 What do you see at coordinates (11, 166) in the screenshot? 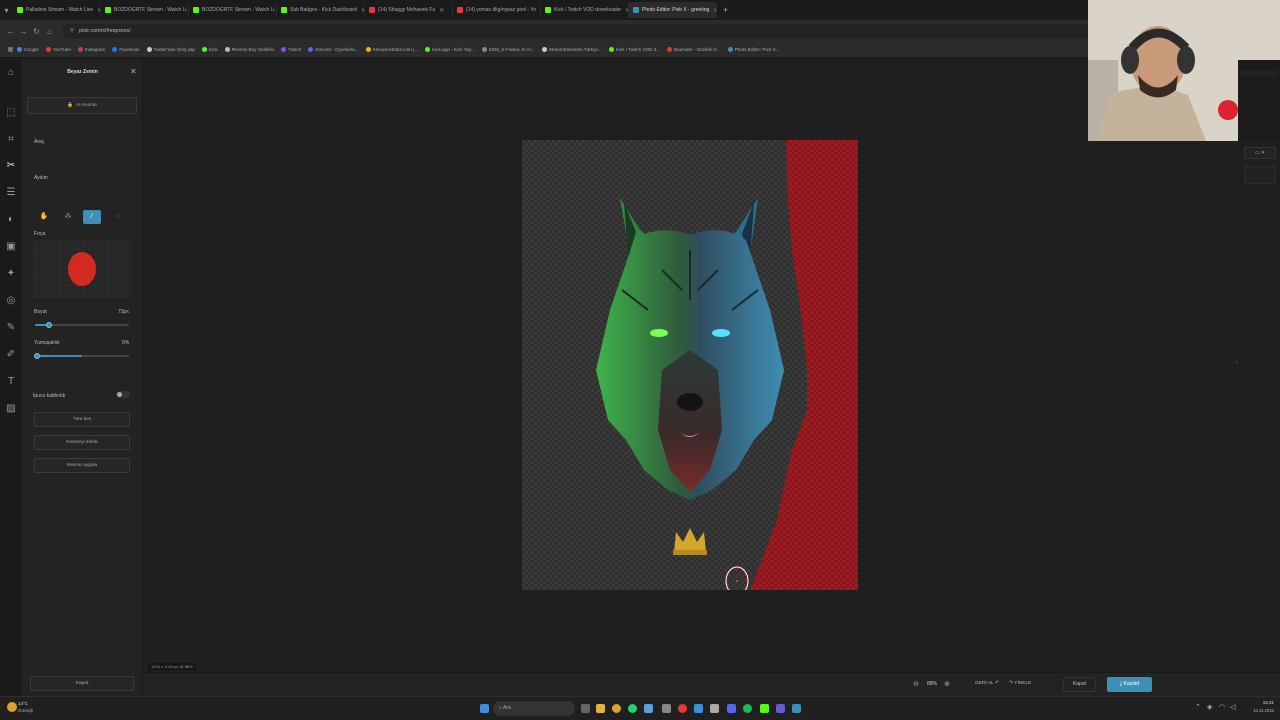
I see `cutout-scissors-icon: ✂` at bounding box center [11, 166].